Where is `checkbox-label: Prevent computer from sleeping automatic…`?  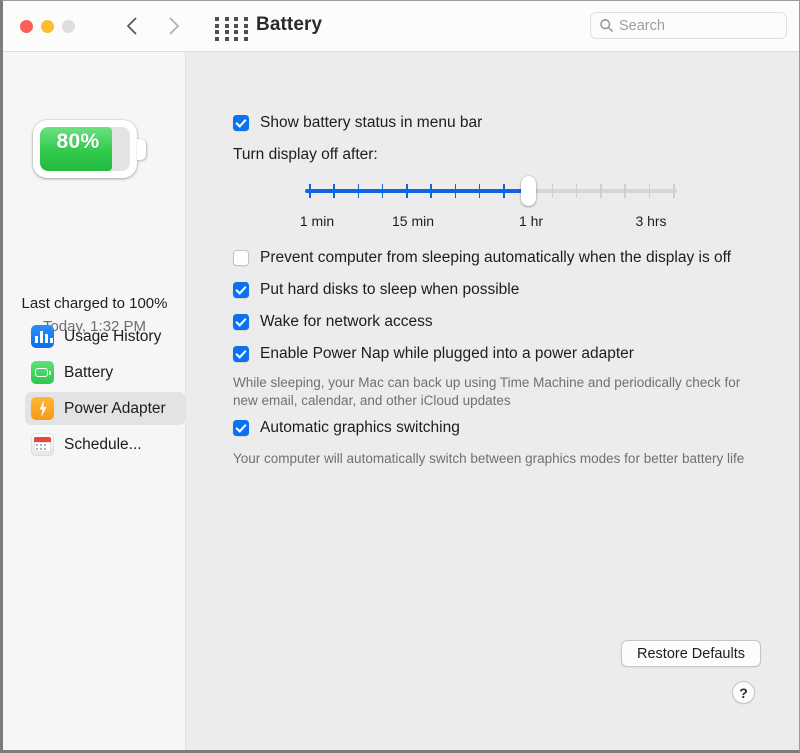
checkbox-label: Prevent computer from sleeping automatic… is located at coordinates (495, 257).